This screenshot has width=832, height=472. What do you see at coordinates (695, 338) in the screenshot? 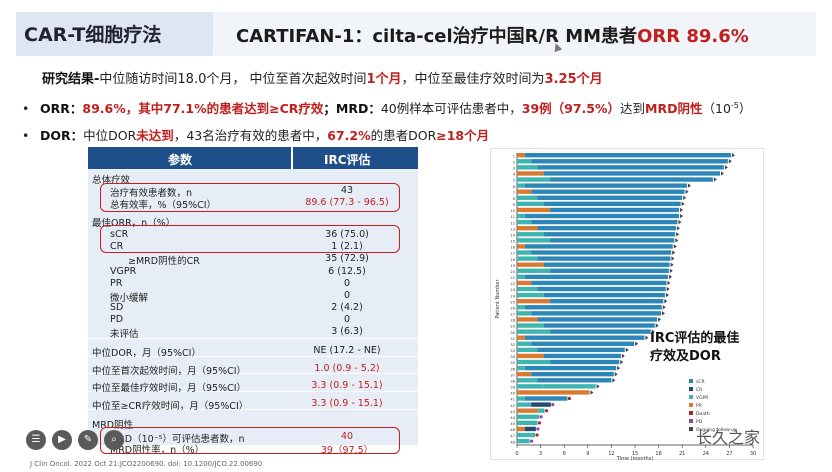
I see `chart-caption-line1: IRC评估的最佳` at bounding box center [695, 338].